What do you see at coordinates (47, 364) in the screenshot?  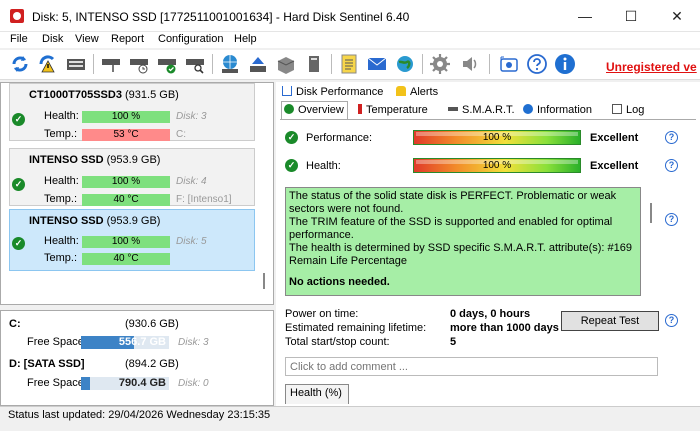 I see `volume-name: D: [SATA SSD]` at bounding box center [47, 364].